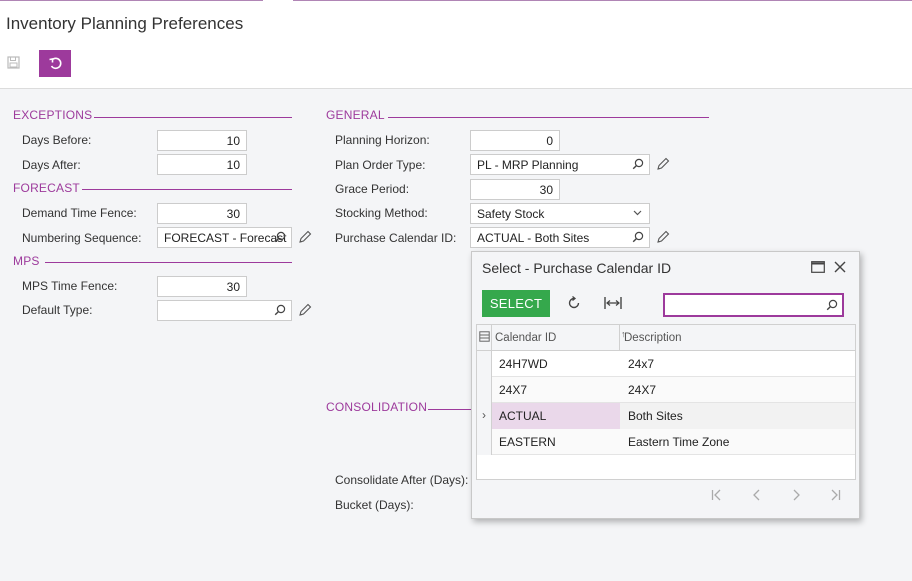  What do you see at coordinates (382, 140) in the screenshot?
I see `planning-horizon-label: Planning Horizon:` at bounding box center [382, 140].